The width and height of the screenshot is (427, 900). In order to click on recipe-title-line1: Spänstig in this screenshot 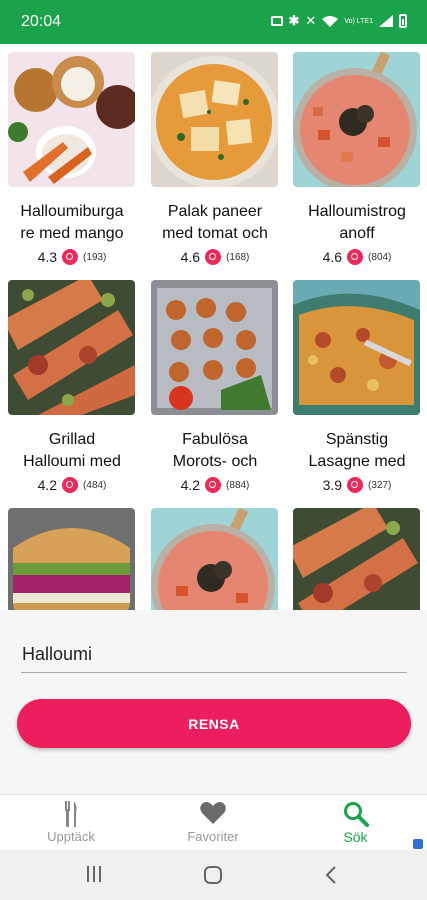, I will do `click(357, 439)`.